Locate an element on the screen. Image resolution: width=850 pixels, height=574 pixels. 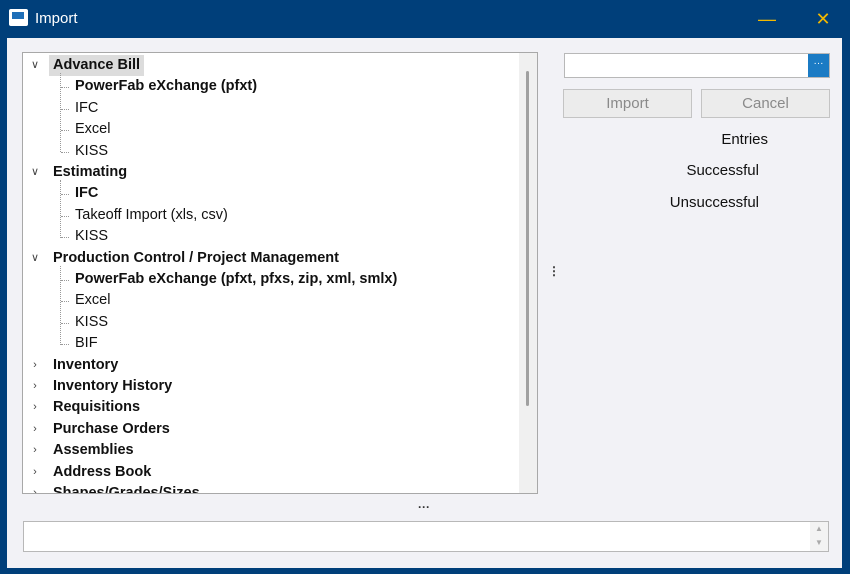
tree-scrollbar is located at coordinates (528, 273).